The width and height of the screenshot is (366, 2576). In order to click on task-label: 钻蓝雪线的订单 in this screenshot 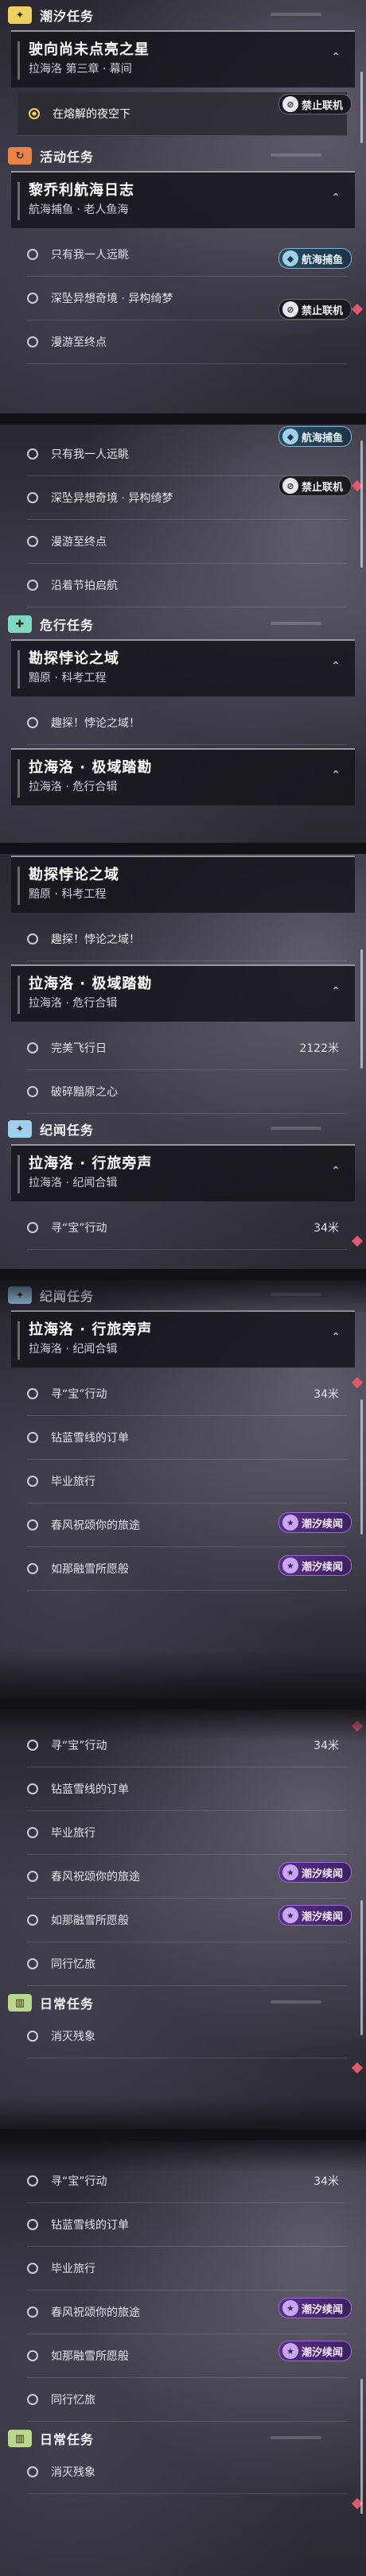, I will do `click(90, 1789)`.